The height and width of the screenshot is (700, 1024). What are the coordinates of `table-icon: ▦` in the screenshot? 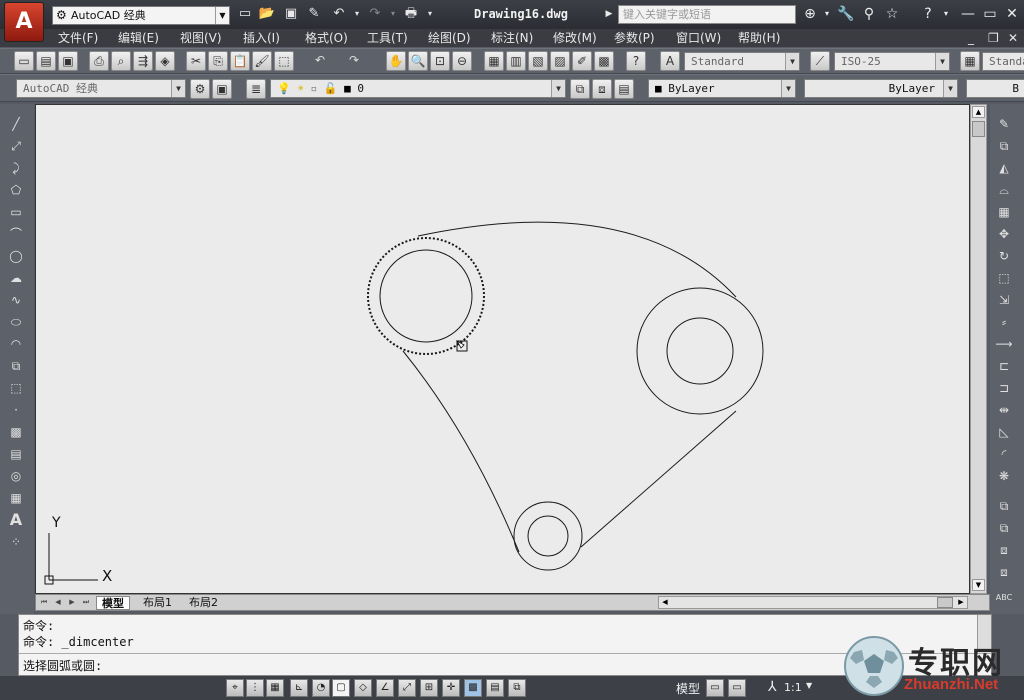 It's located at (16, 498).